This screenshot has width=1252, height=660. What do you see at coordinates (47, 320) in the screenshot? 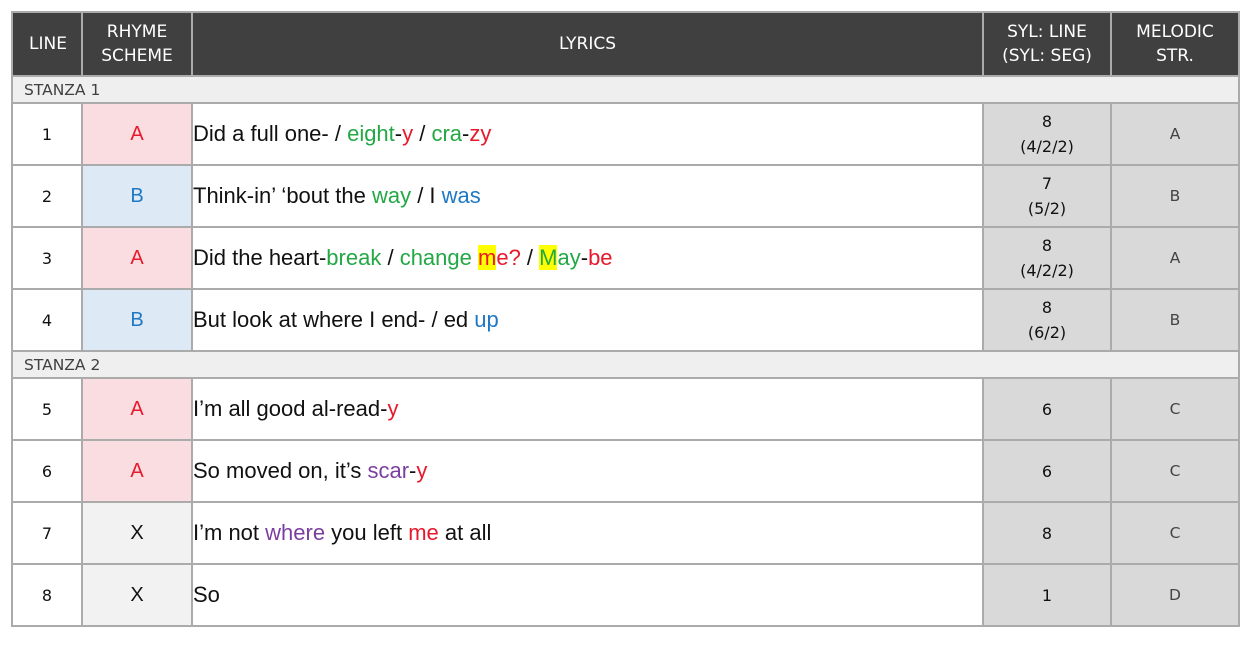
I see `line-number: 4` at bounding box center [47, 320].